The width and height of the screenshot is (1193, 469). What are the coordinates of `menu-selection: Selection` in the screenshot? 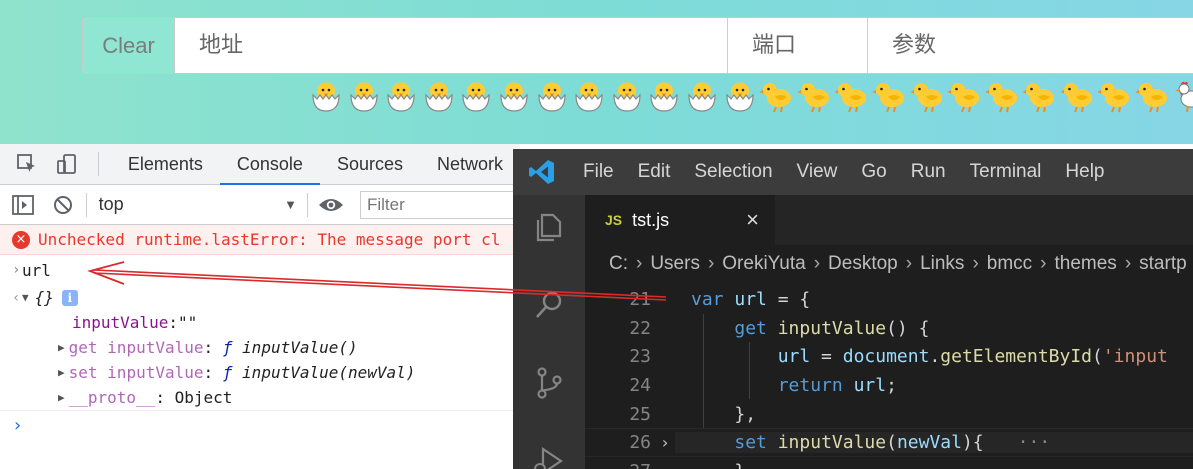 It's located at (733, 172).